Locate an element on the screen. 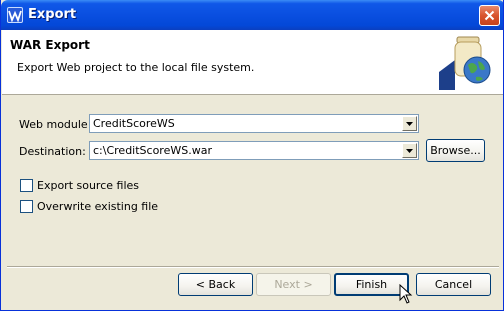 Image resolution: width=504 pixels, height=311 pixels. overwrite-checkbox is located at coordinates (26, 206).